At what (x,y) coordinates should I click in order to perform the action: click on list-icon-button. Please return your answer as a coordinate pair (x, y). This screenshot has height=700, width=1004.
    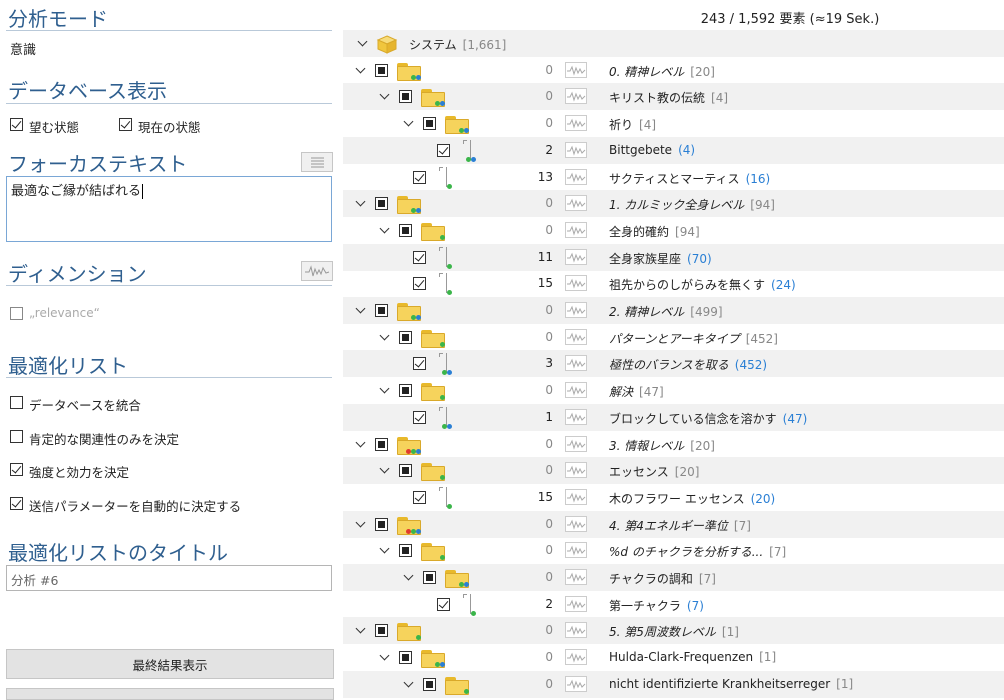
    Looking at the image, I should click on (317, 162).